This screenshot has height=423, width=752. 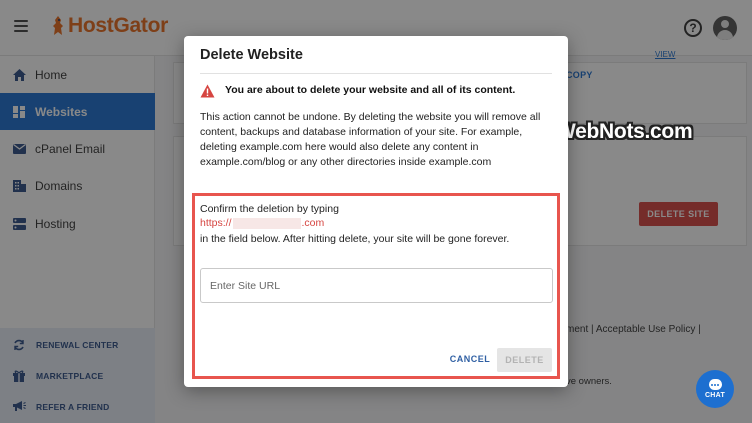 I want to click on confirm-instruction: Confirm the deletion by typing, so click(x=269, y=209).